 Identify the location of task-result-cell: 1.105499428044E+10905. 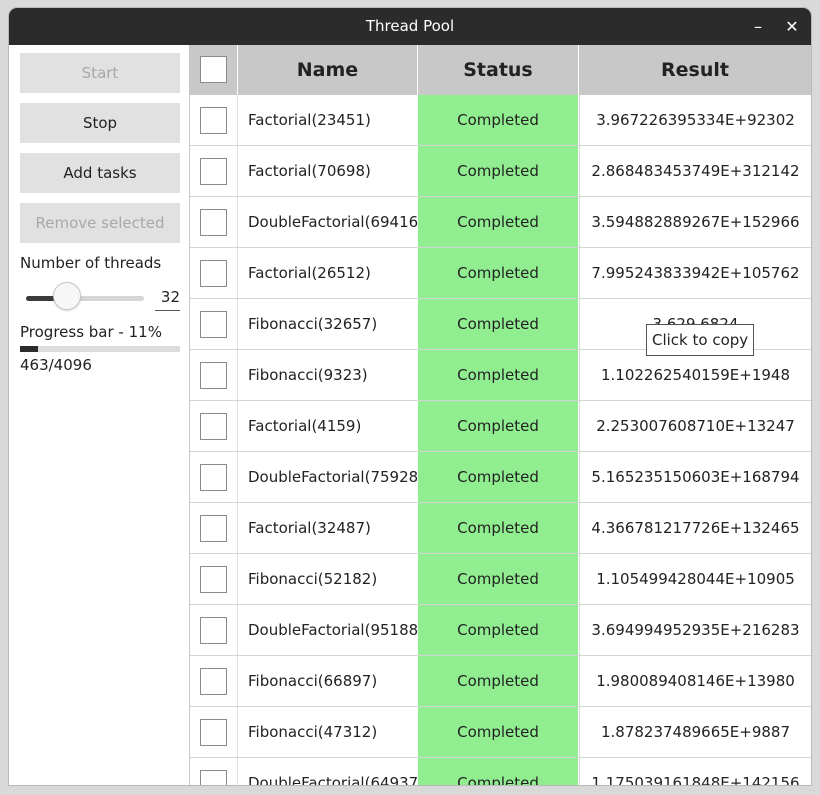
(695, 579).